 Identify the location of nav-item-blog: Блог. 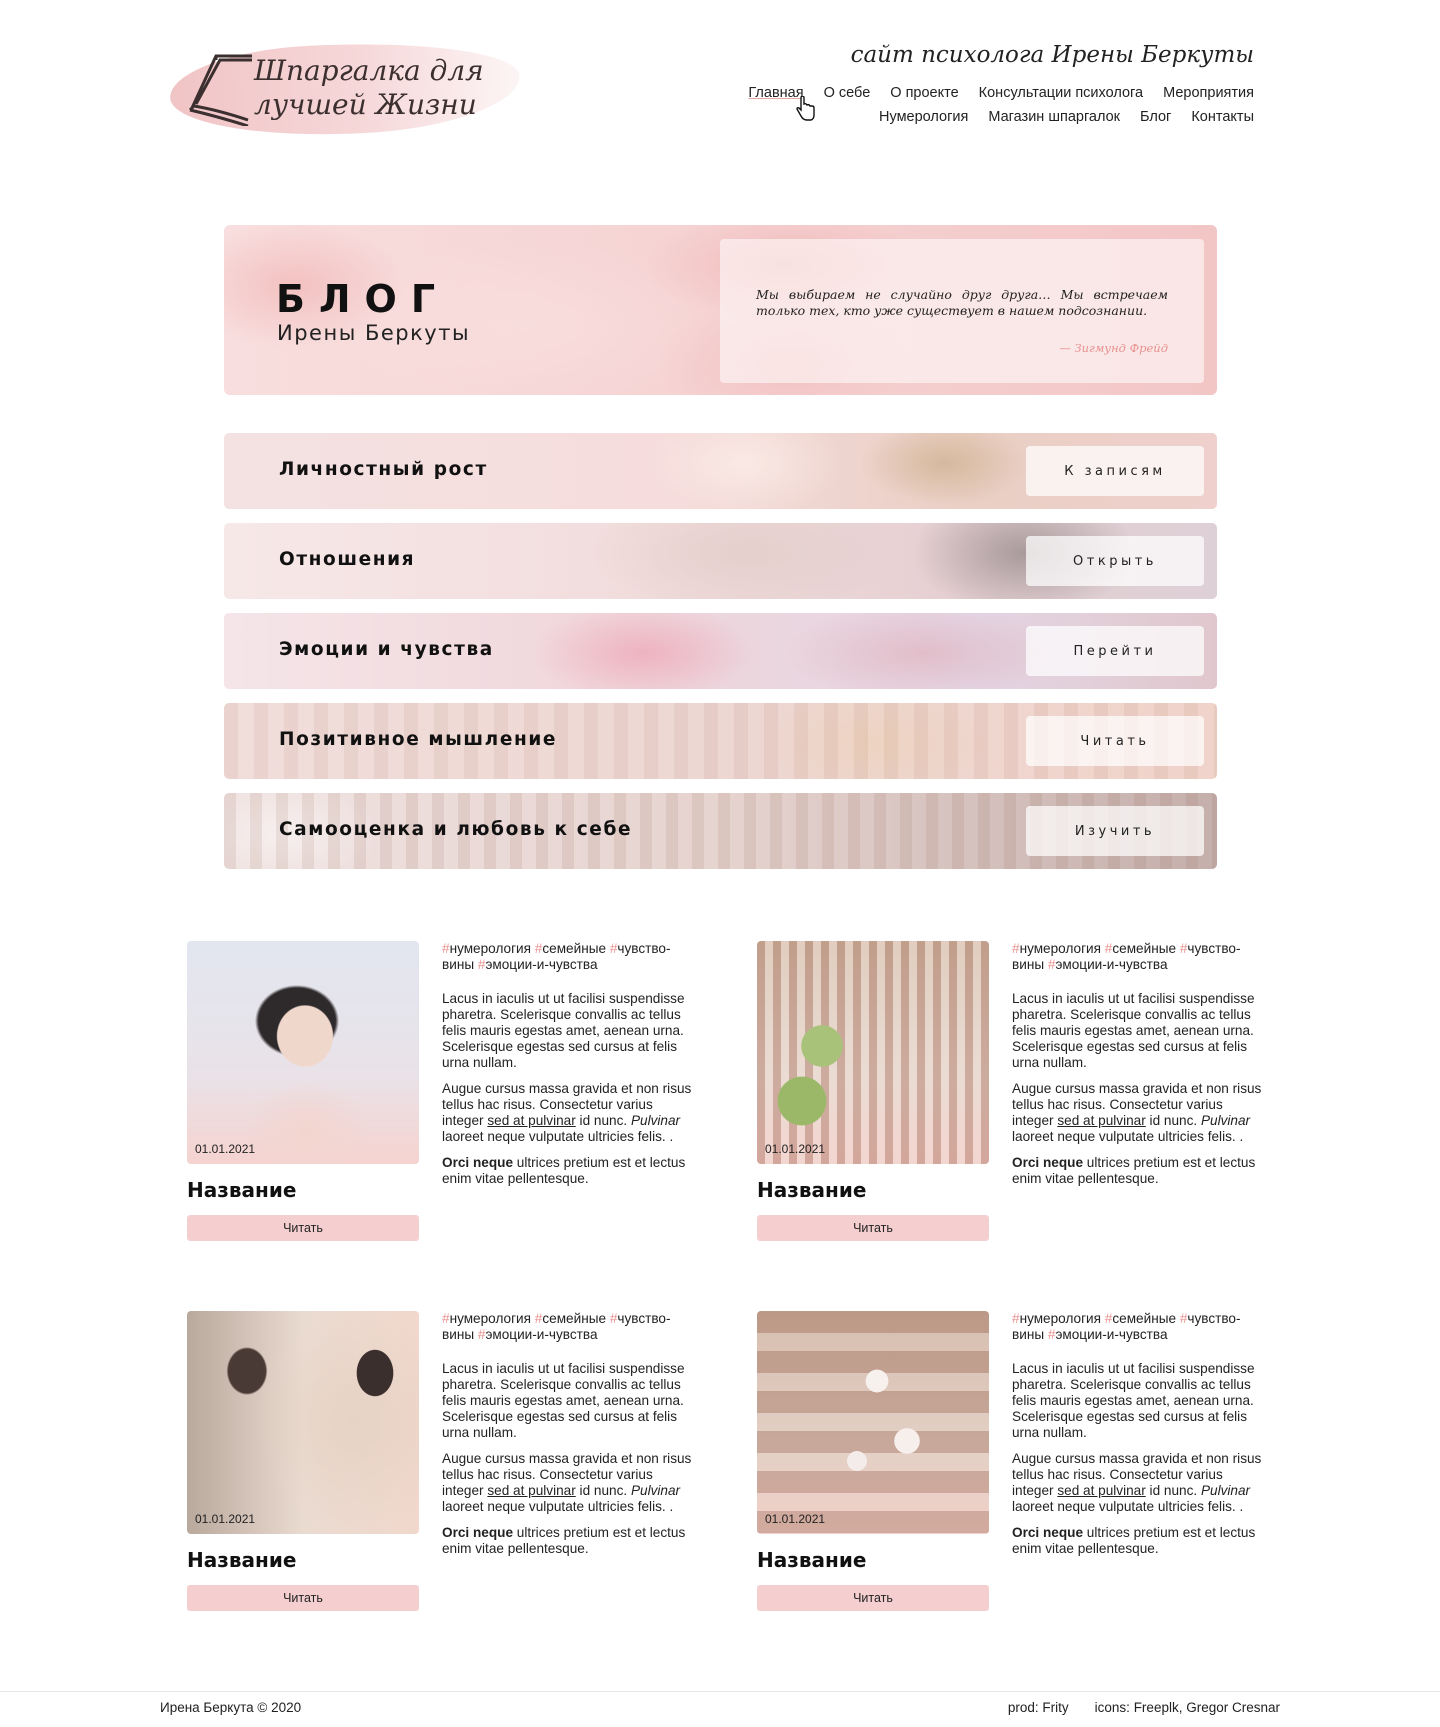
(1155, 121).